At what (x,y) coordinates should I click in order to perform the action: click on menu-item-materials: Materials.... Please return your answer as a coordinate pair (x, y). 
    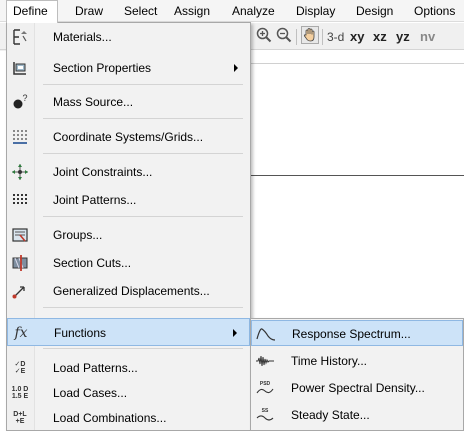
    Looking at the image, I should click on (128, 37).